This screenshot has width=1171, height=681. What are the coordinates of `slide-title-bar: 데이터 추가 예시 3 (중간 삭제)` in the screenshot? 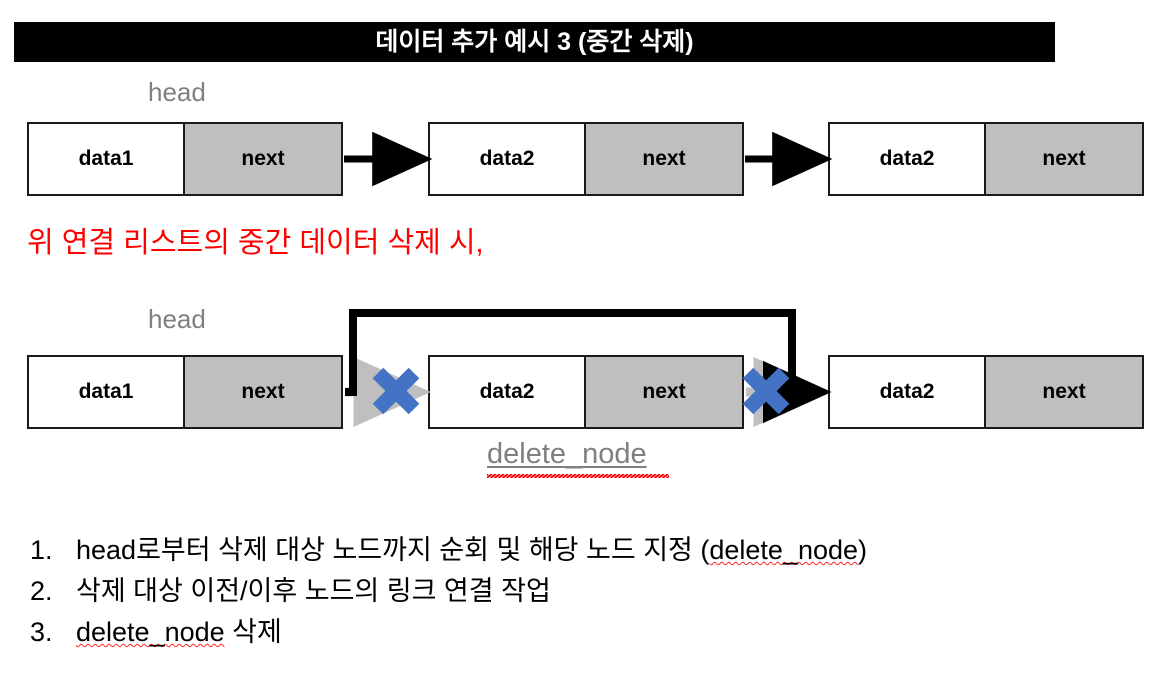 It's located at (534, 42).